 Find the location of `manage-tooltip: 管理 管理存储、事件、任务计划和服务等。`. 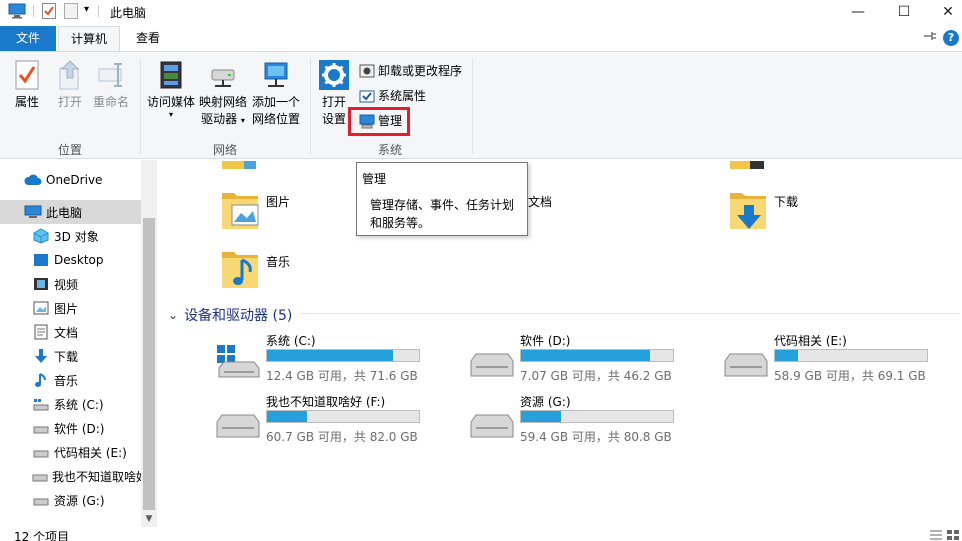

manage-tooltip: 管理 管理存储、事件、任务计划和服务等。 is located at coordinates (442, 199).